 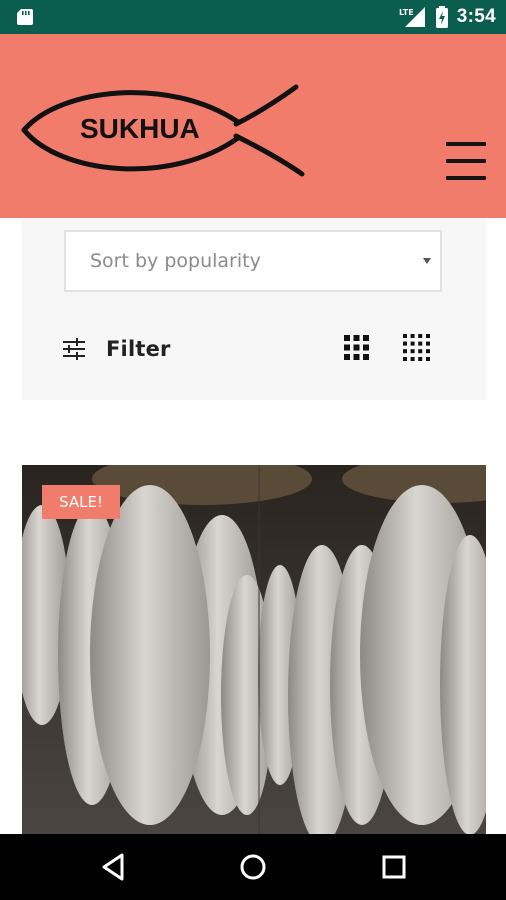 I want to click on system-nav-bar, so click(x=253, y=867).